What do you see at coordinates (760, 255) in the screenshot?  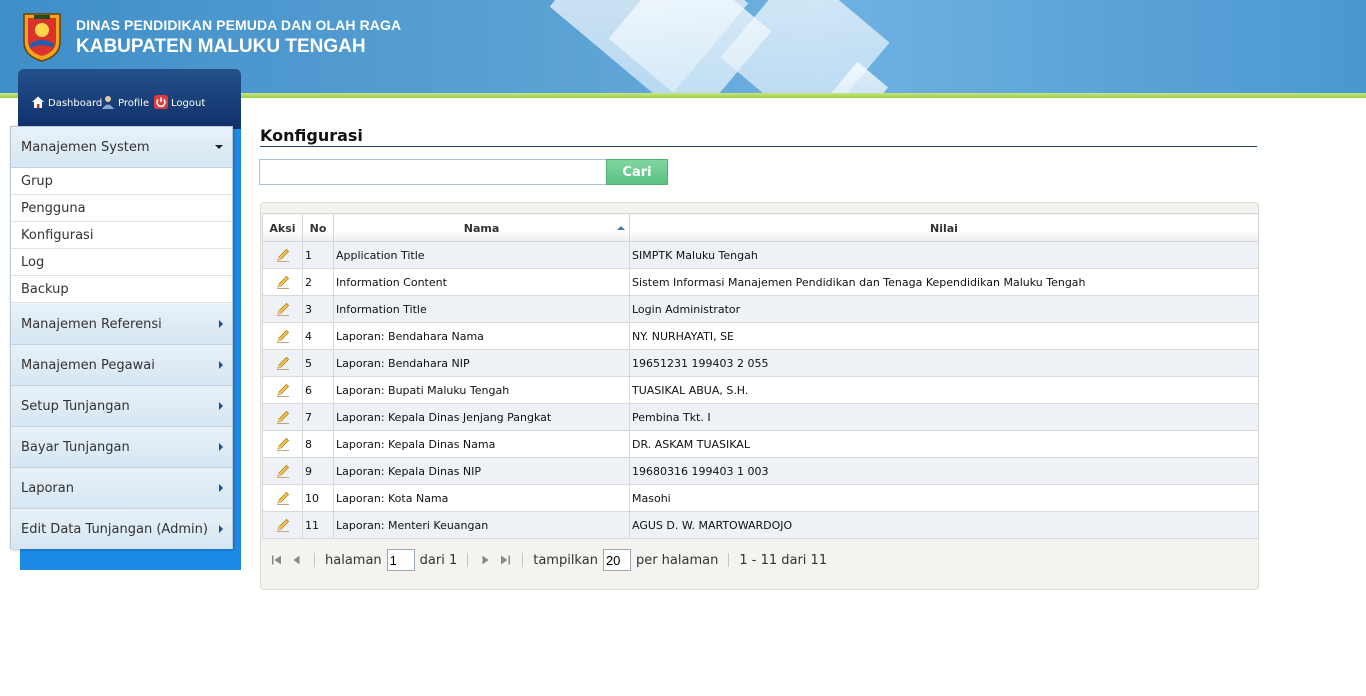 I see `table-row: 1 Application Title SIMPTK Maluku Tengah` at bounding box center [760, 255].